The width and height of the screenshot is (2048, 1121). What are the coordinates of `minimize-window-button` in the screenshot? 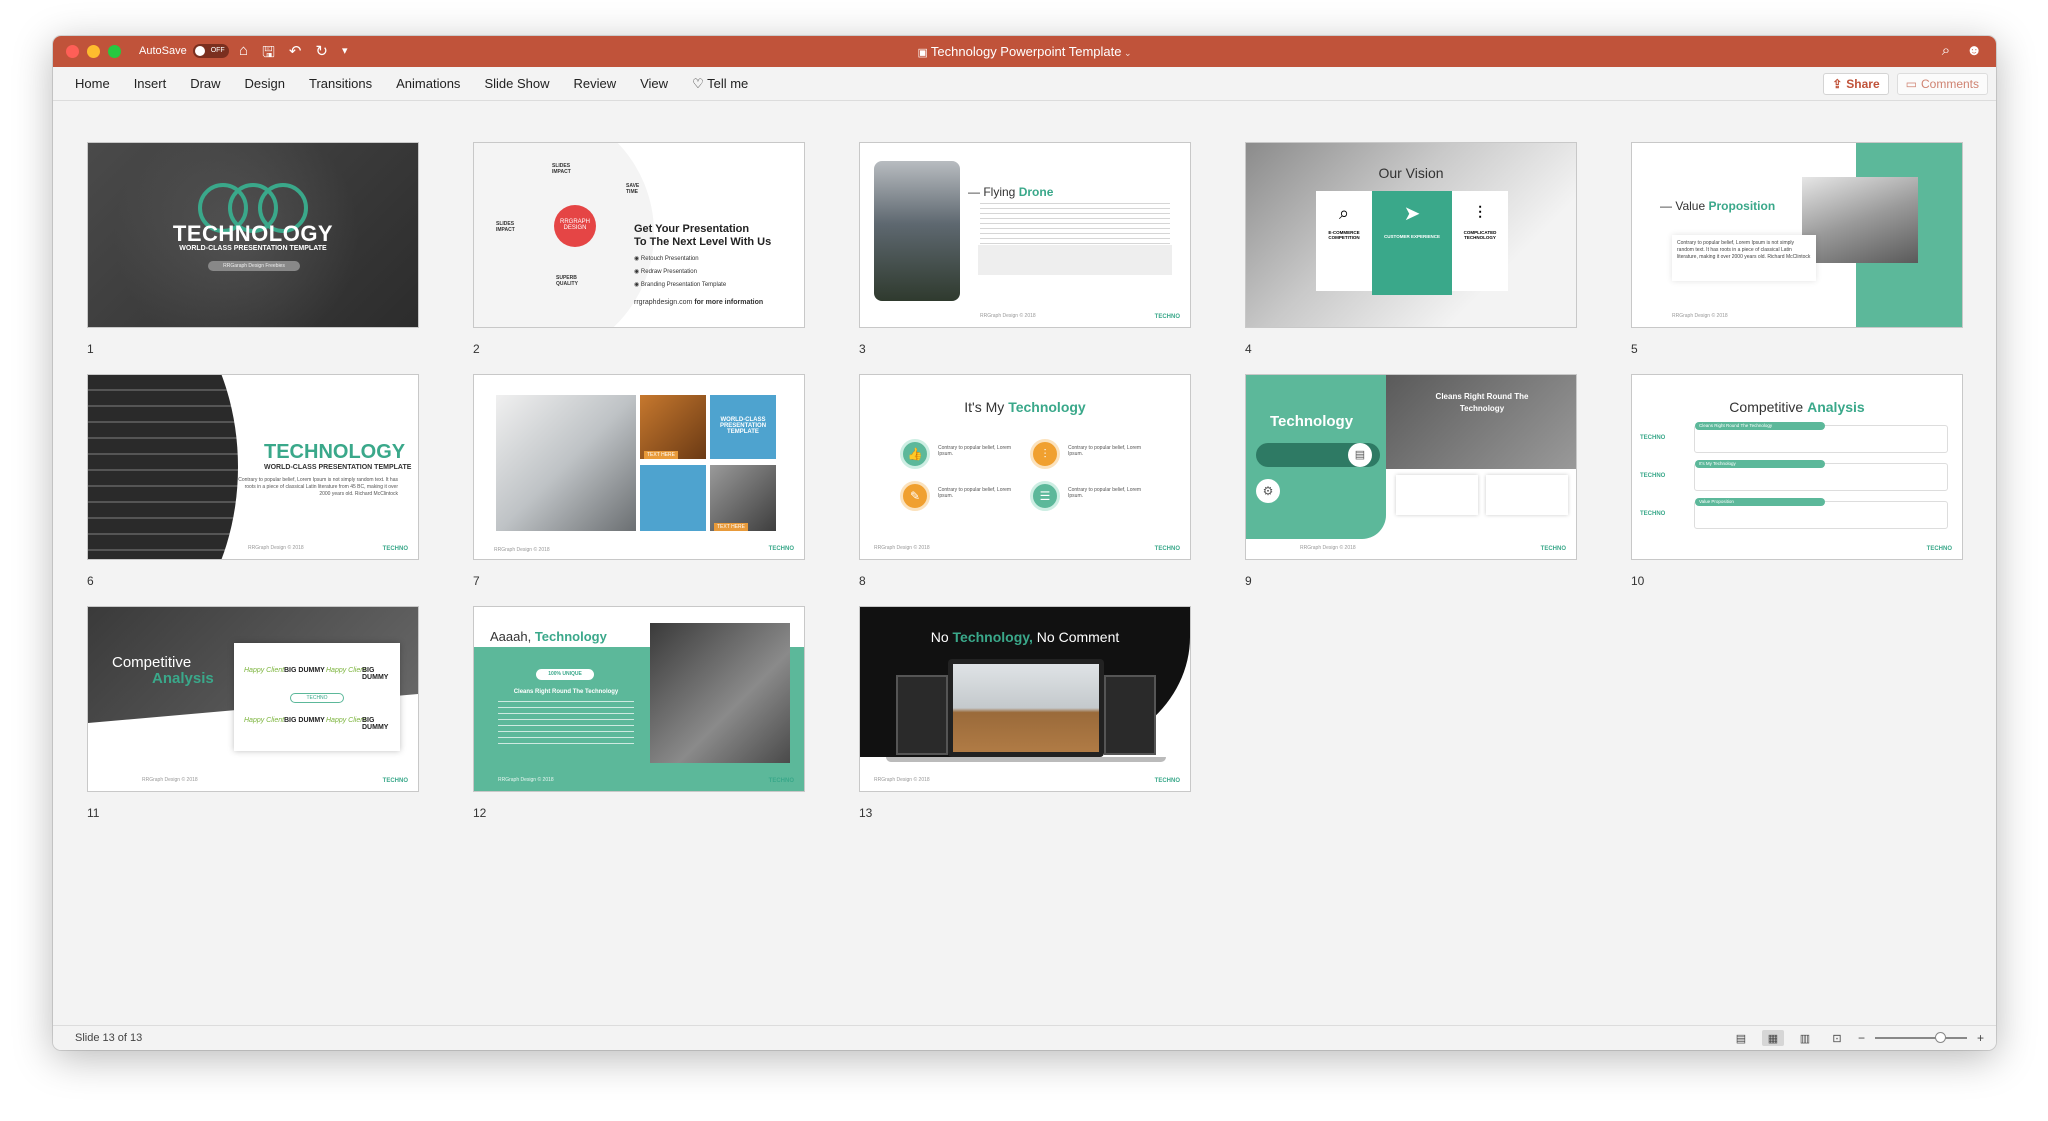 It's located at (93, 51).